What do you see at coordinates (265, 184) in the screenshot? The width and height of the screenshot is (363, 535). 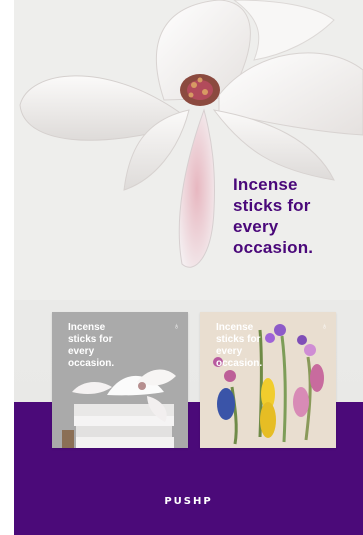 I see `headline-line-1: Incense` at bounding box center [265, 184].